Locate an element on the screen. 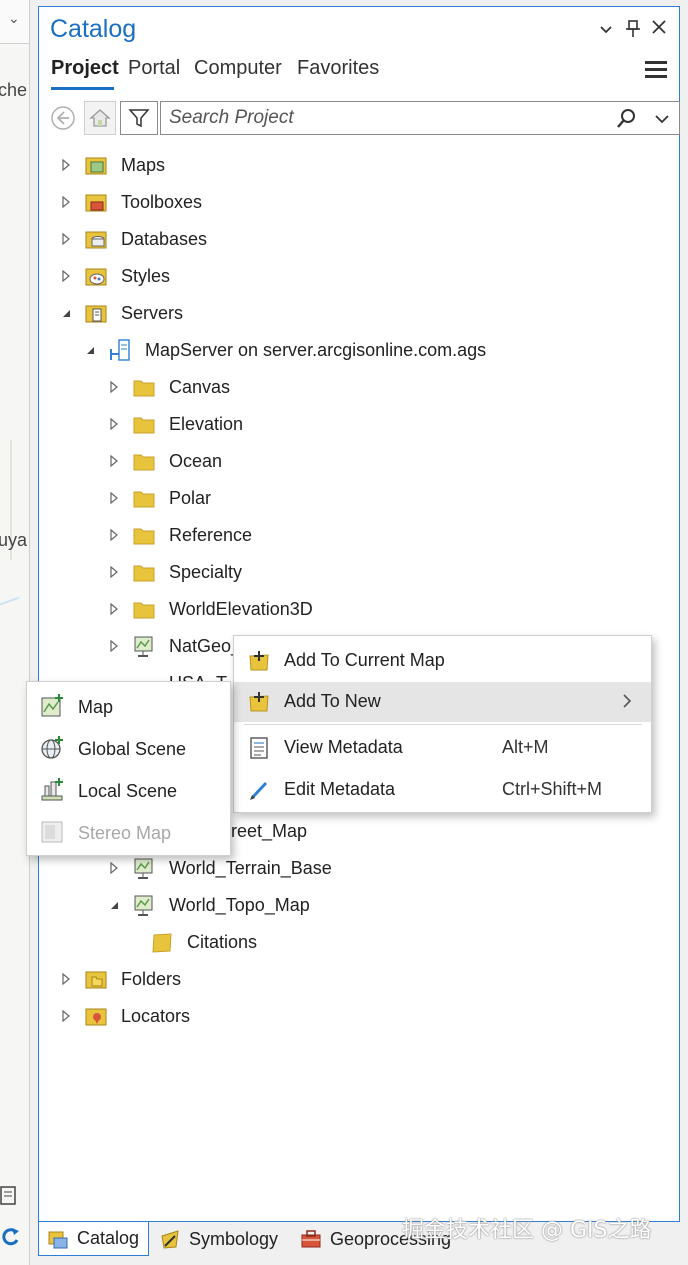 This screenshot has width=688, height=1265. pane-title: Catalog is located at coordinates (93, 29).